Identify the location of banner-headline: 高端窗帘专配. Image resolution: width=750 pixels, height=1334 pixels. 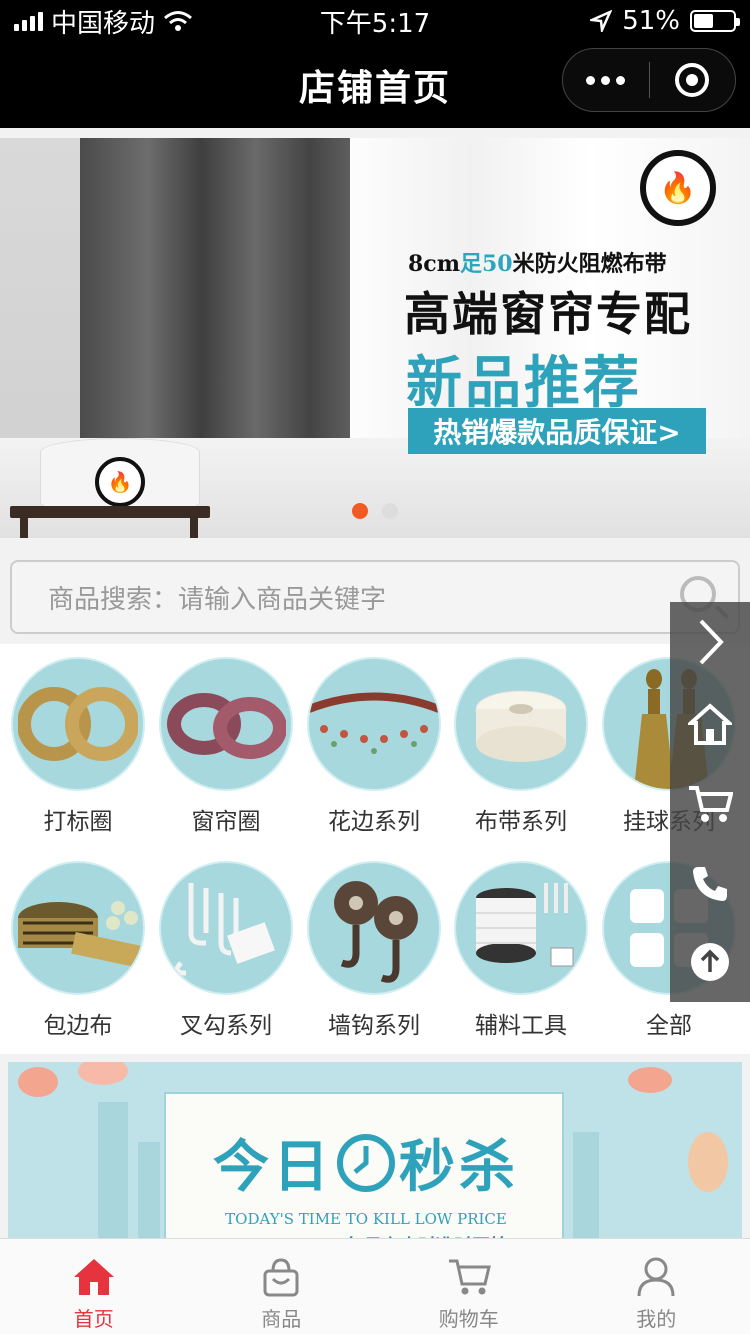
(548, 314).